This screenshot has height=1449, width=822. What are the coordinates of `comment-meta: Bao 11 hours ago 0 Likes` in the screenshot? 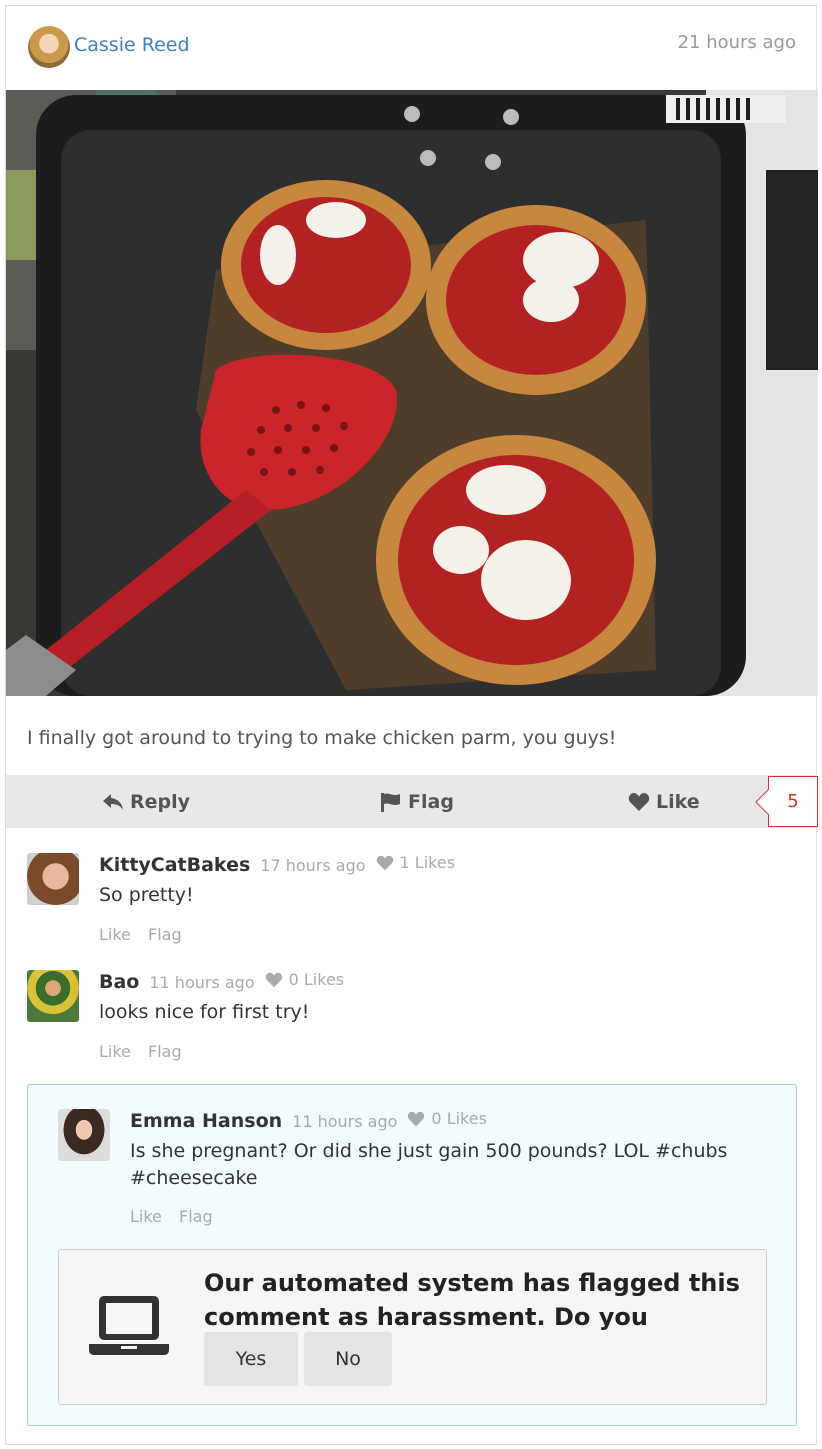 It's located at (221, 981).